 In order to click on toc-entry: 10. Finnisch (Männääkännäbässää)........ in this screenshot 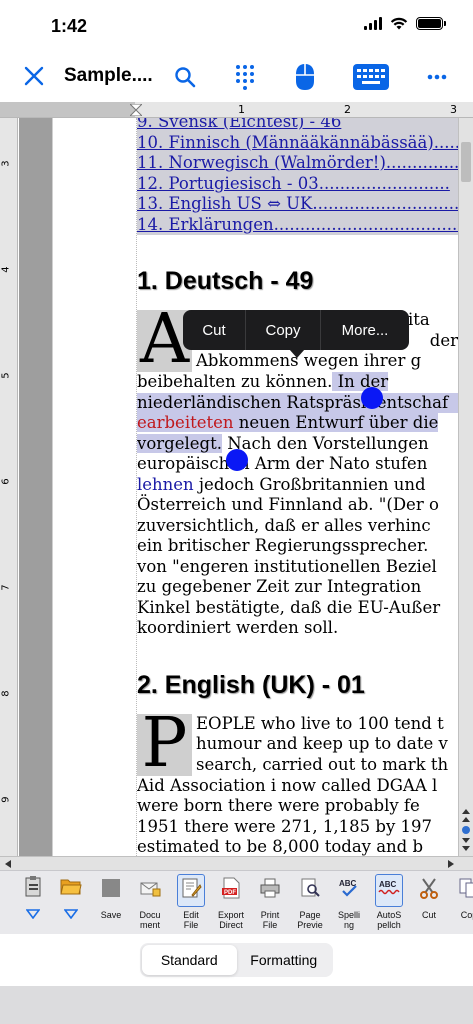, I will do `click(297, 142)`.